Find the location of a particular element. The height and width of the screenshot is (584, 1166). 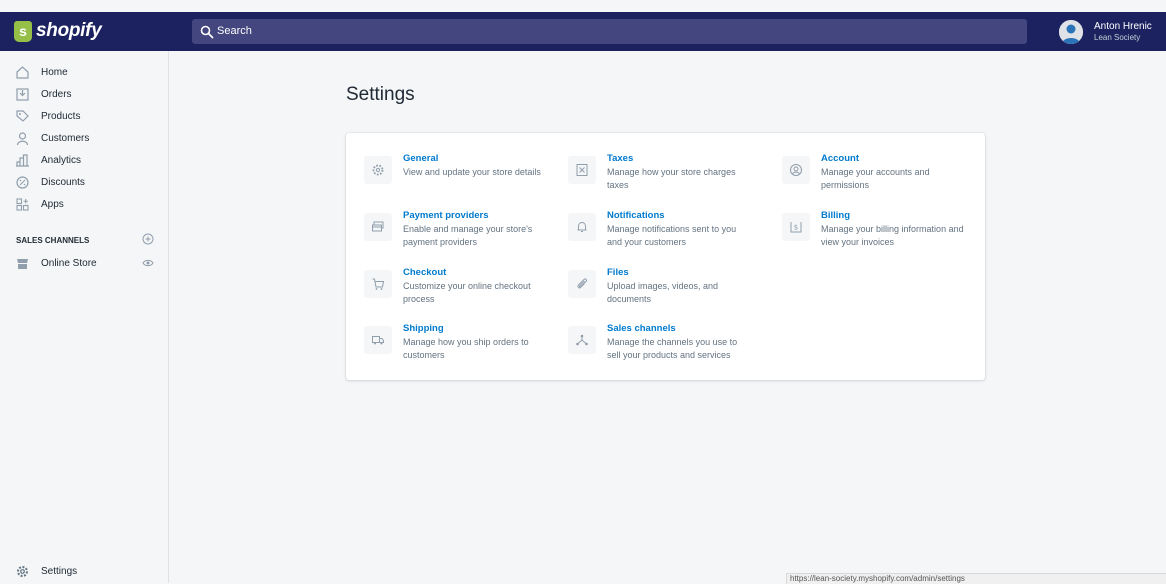

sidebar-item-orders: Orders is located at coordinates (84, 95).